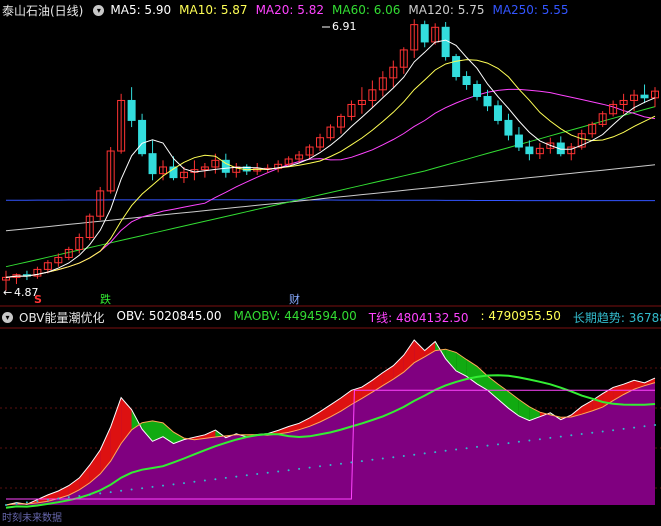 This screenshot has height=526, width=661. What do you see at coordinates (32, 517) in the screenshot?
I see `footer-text: 时刻未来数据` at bounding box center [32, 517].